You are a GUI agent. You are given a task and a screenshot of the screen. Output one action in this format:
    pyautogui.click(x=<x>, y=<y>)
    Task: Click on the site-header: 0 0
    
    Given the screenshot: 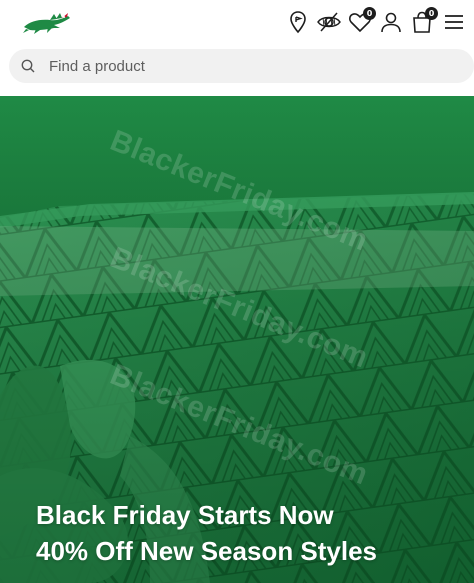 What is the action you would take?
    pyautogui.click(x=237, y=22)
    